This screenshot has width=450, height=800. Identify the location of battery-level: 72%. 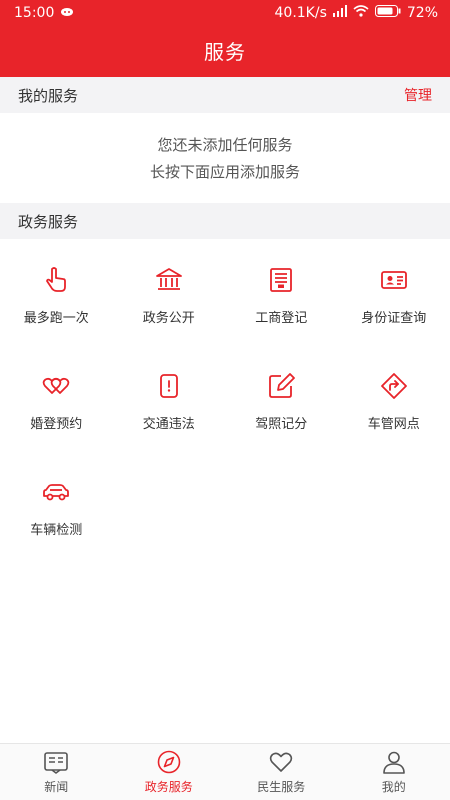
(422, 13).